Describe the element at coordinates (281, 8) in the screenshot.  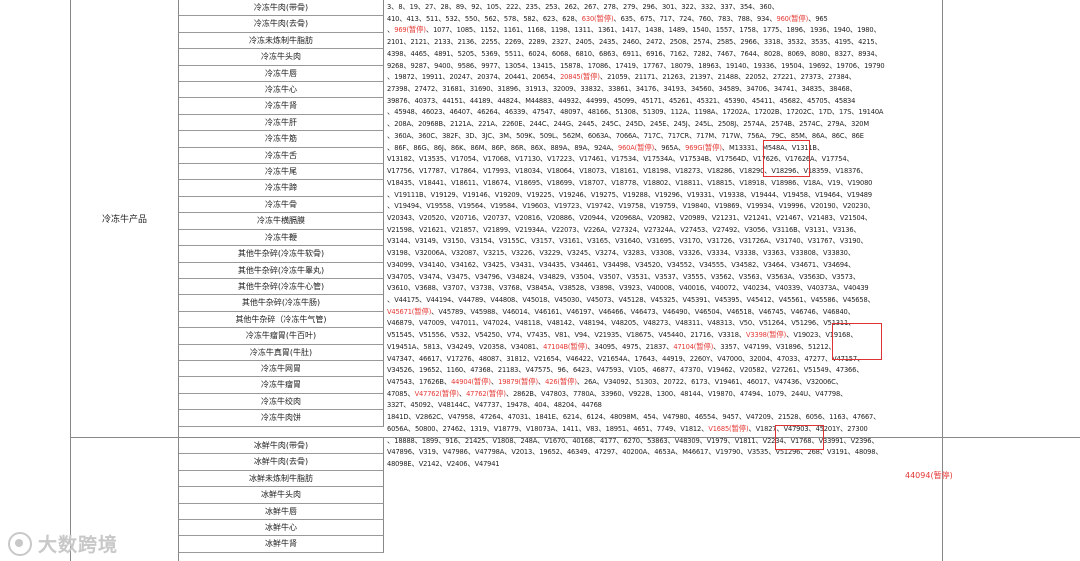
I see `product-item: 冷冻牛肉(带骨)` at that location.